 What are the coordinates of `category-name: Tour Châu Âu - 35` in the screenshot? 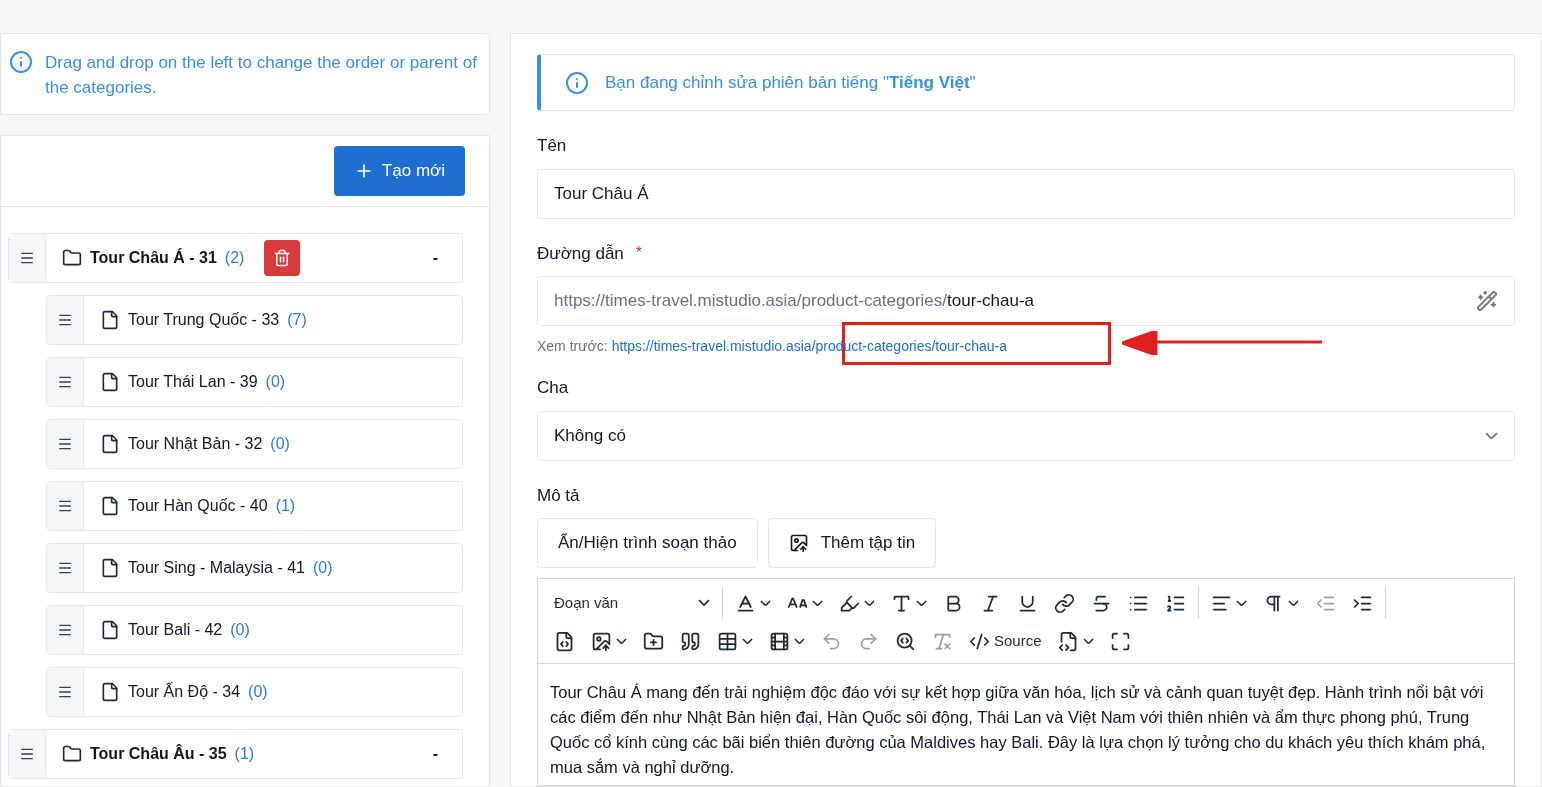 It's located at (158, 754).